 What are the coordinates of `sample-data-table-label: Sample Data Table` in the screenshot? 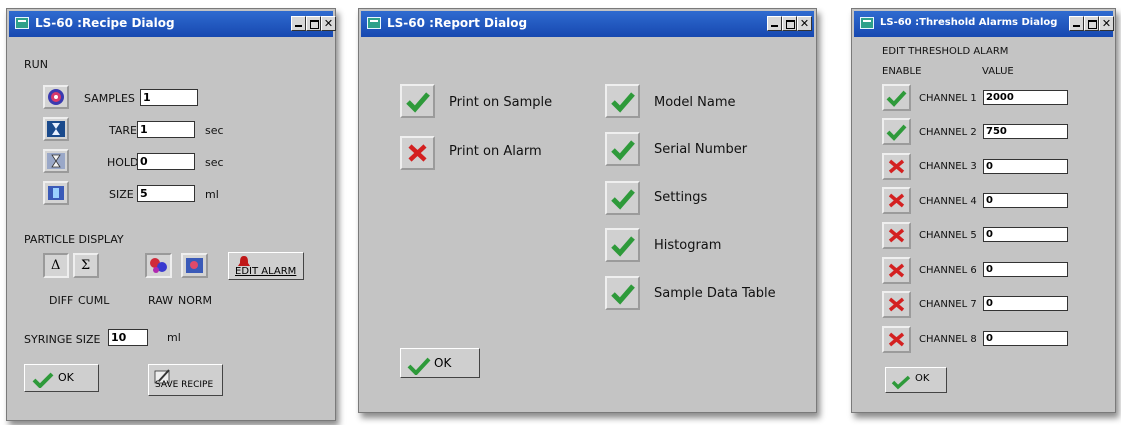 It's located at (715, 293).